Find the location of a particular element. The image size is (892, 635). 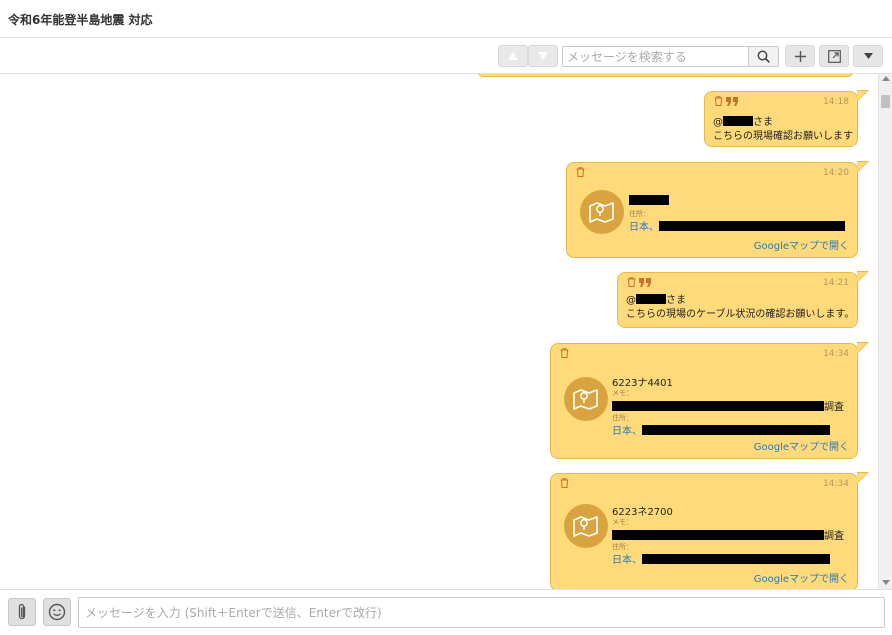

message-bubble: 14:21 @ さま こちらの現場のケーブル状況の確認お願いします。 is located at coordinates (743, 299).